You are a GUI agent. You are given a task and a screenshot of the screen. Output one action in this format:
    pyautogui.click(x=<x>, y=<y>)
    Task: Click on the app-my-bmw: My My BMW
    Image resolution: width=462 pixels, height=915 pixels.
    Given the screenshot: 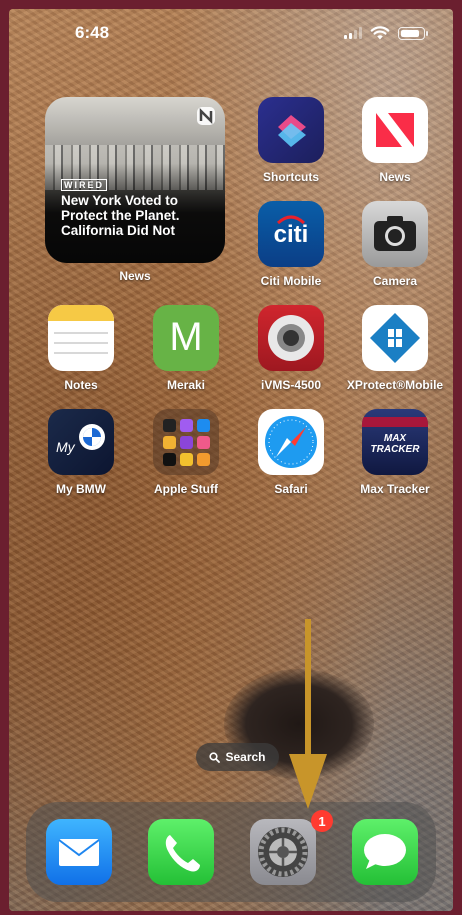 What is the action you would take?
    pyautogui.click(x=81, y=452)
    